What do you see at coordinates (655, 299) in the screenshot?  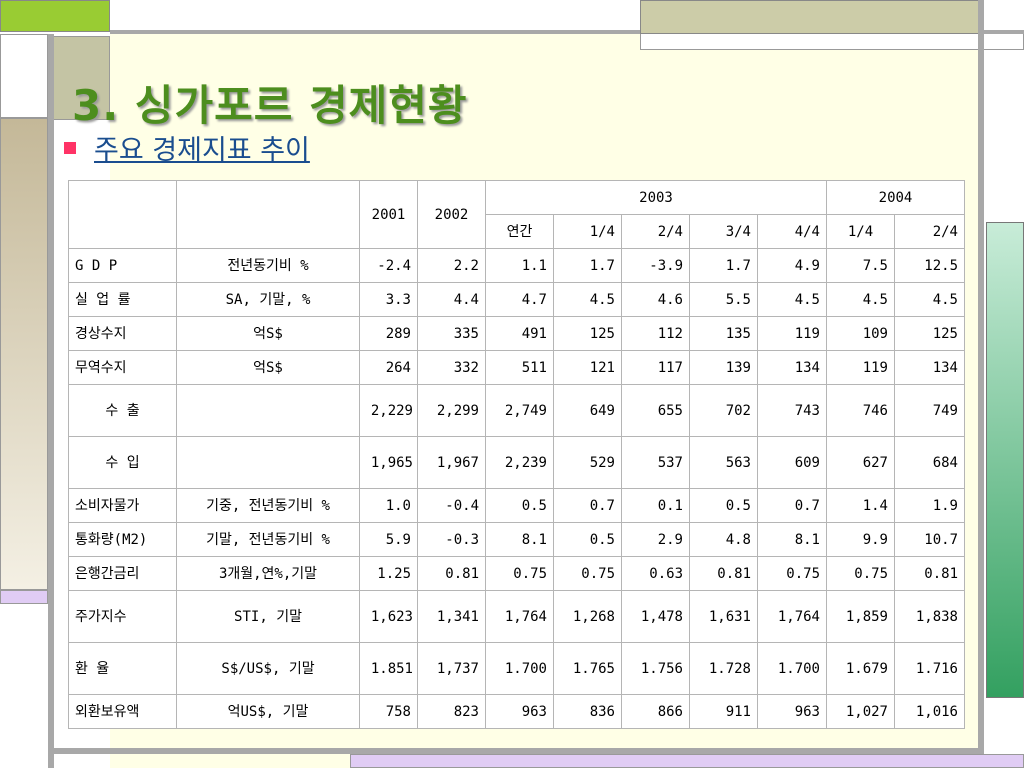 I see `value-cell: 4.6` at bounding box center [655, 299].